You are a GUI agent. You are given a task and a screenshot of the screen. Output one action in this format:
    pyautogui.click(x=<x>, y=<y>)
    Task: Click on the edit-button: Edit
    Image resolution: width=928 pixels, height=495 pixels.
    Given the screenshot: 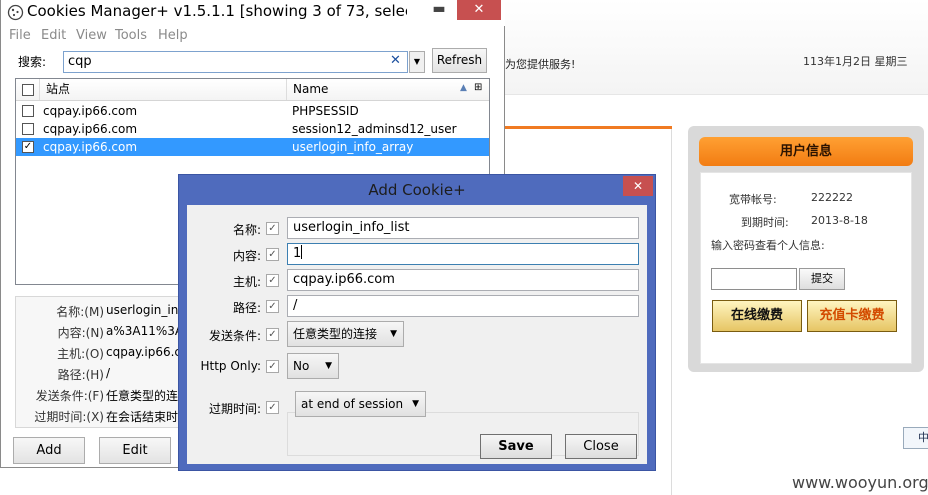 What is the action you would take?
    pyautogui.click(x=135, y=450)
    